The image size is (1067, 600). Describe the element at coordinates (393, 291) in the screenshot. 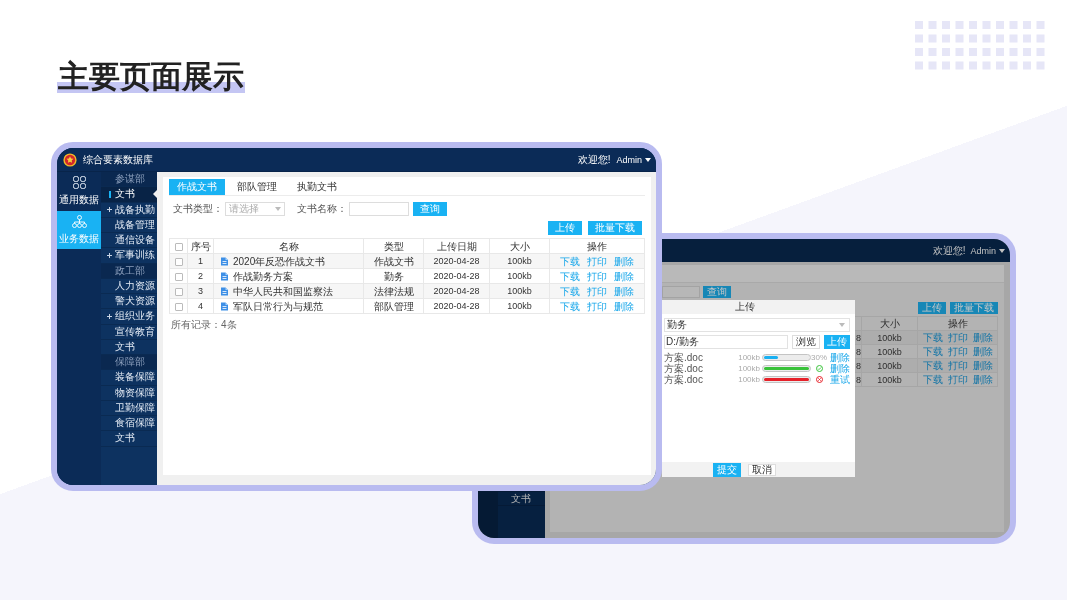

I see `table-cell: 法律法规` at that location.